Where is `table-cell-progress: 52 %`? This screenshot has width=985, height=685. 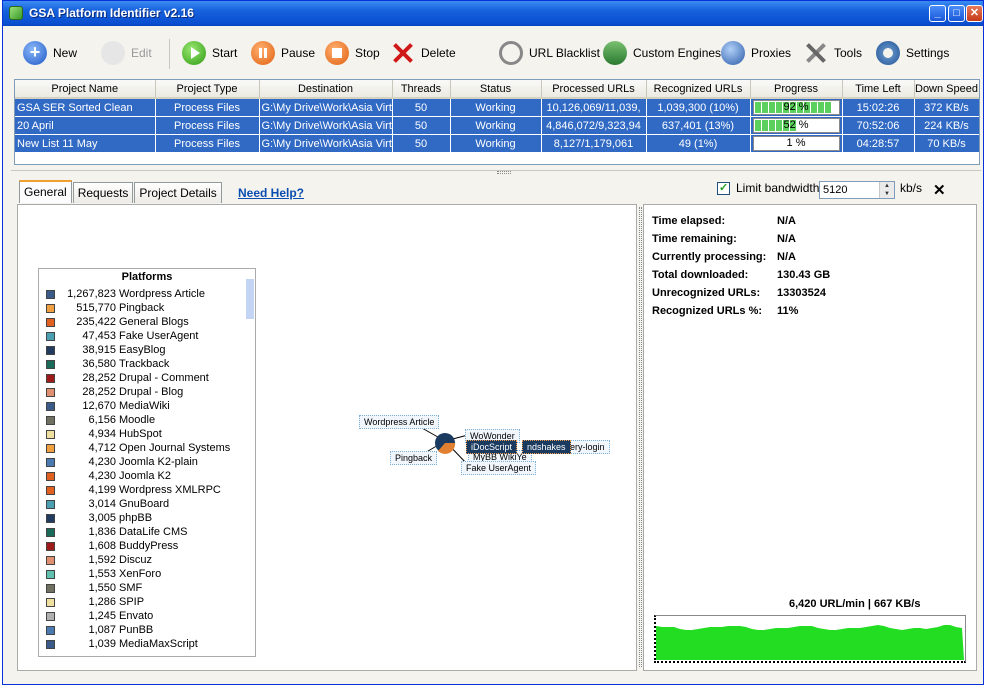
table-cell-progress: 52 % is located at coordinates (796, 125).